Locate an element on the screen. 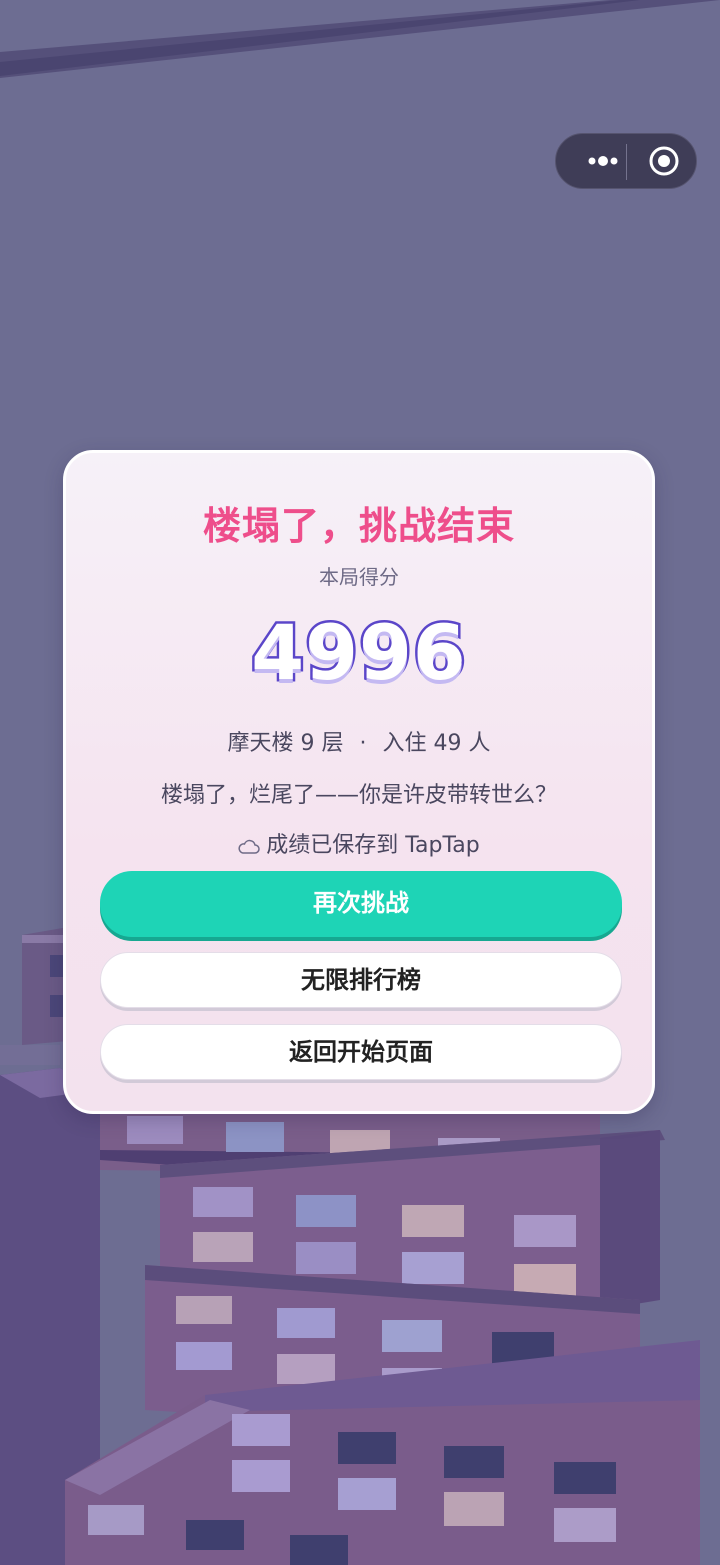 The height and width of the screenshot is (1565, 720). save-status: 成绩已保存到 TapTap is located at coordinates (359, 843).